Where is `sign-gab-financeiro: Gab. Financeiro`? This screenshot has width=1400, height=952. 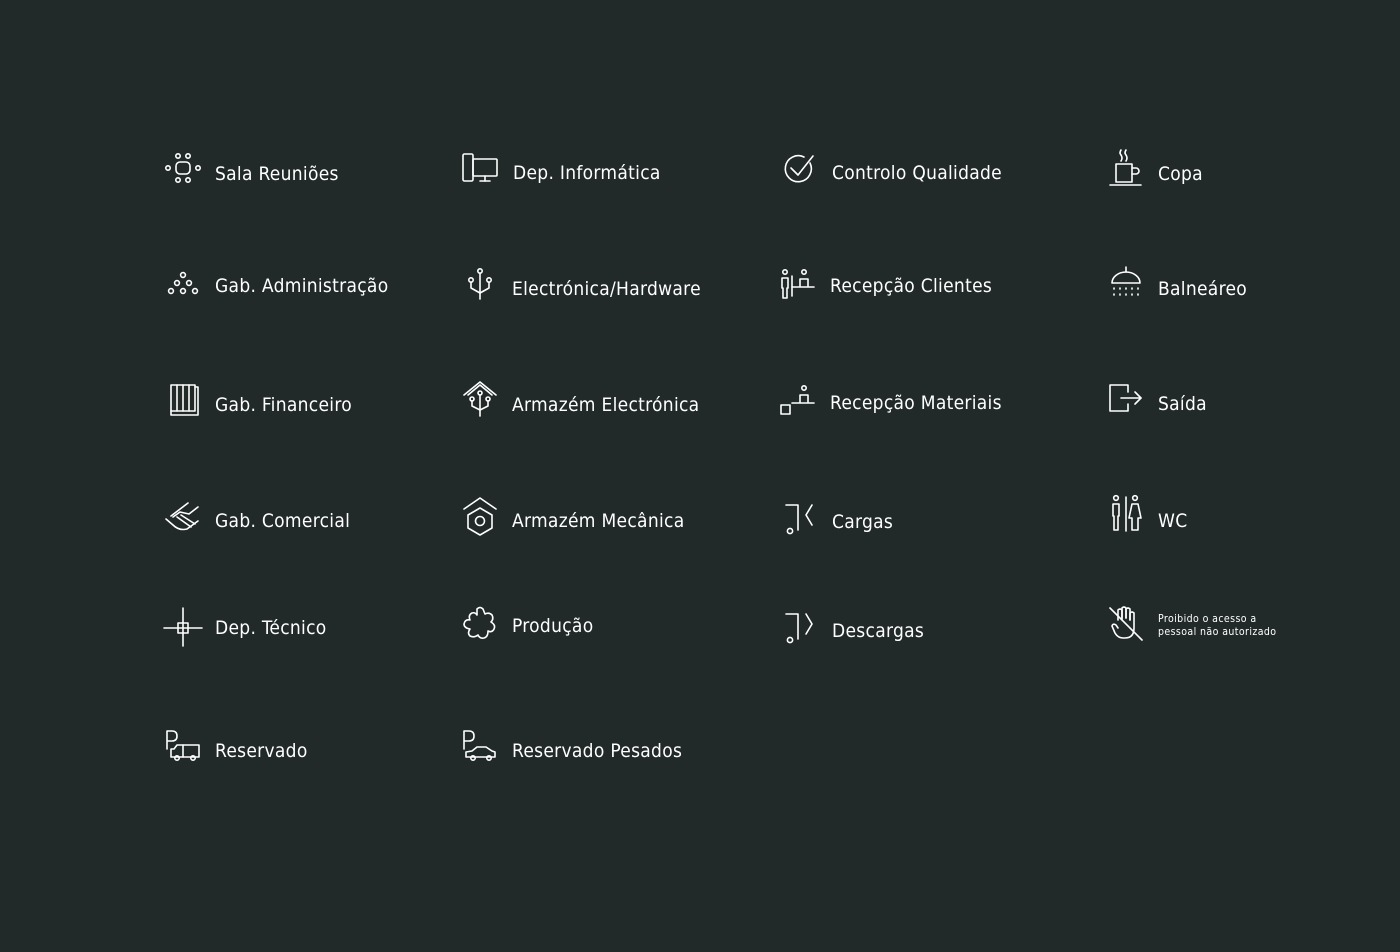 sign-gab-financeiro: Gab. Financeiro is located at coordinates (257, 405).